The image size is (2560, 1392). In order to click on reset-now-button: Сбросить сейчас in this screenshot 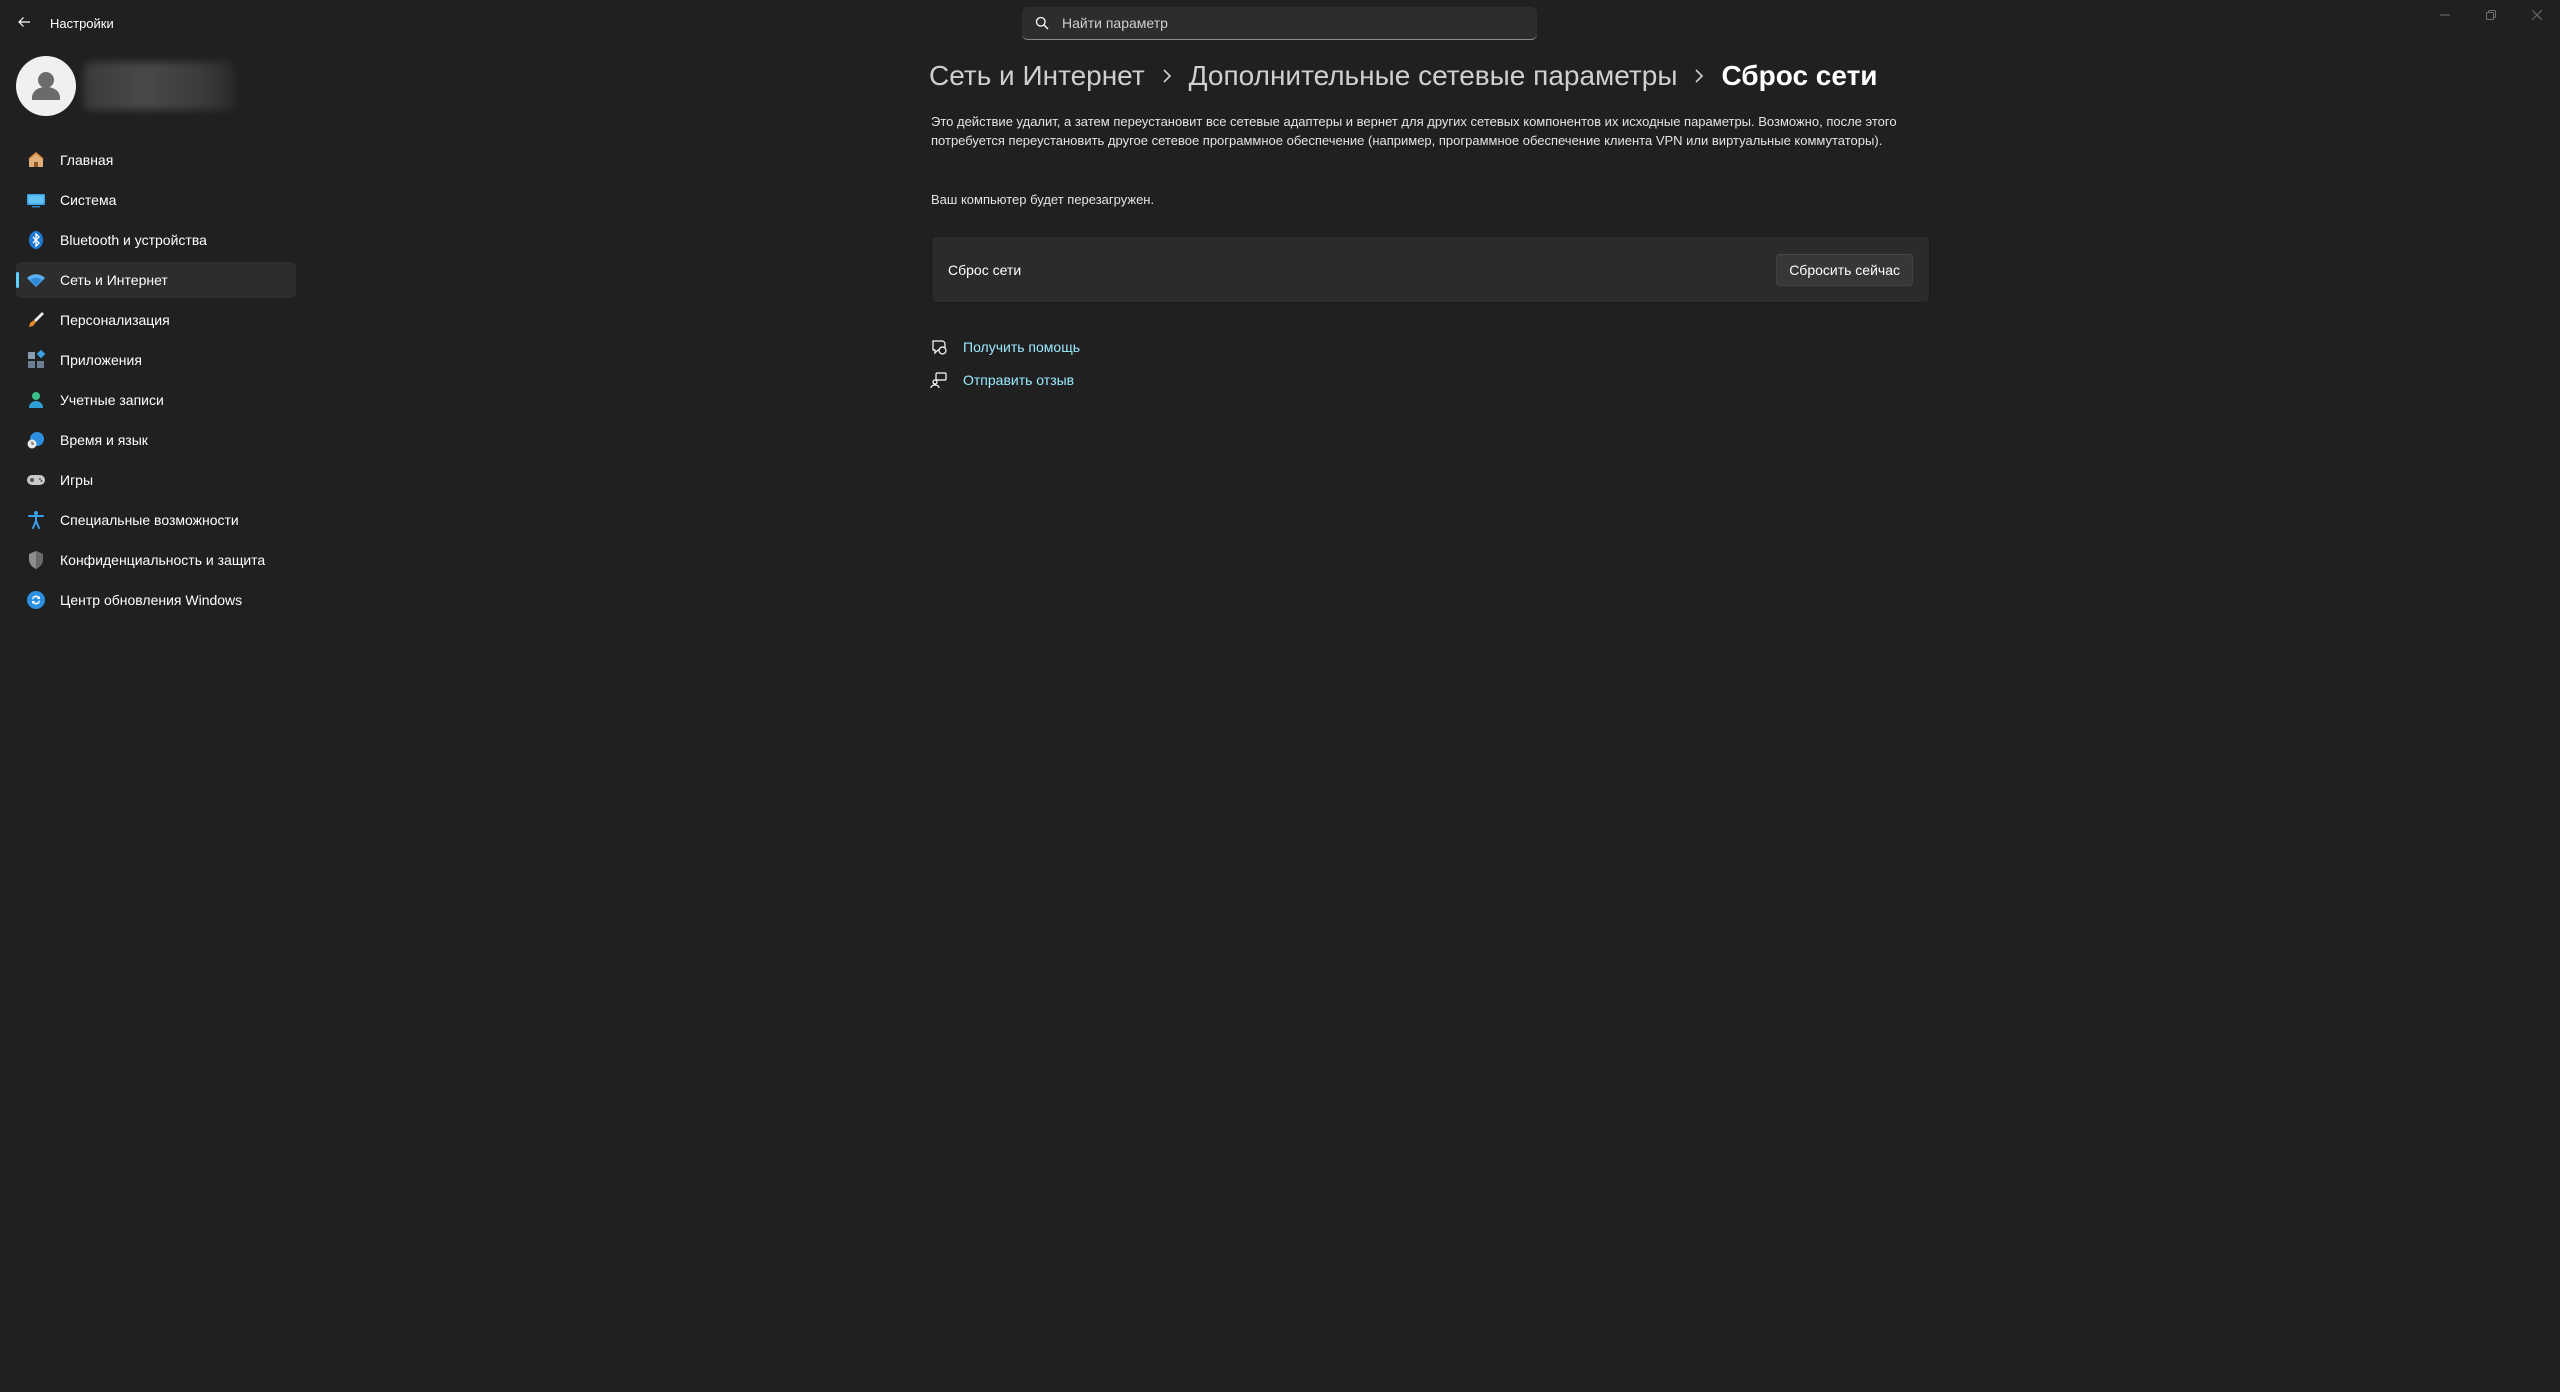, I will do `click(1844, 269)`.